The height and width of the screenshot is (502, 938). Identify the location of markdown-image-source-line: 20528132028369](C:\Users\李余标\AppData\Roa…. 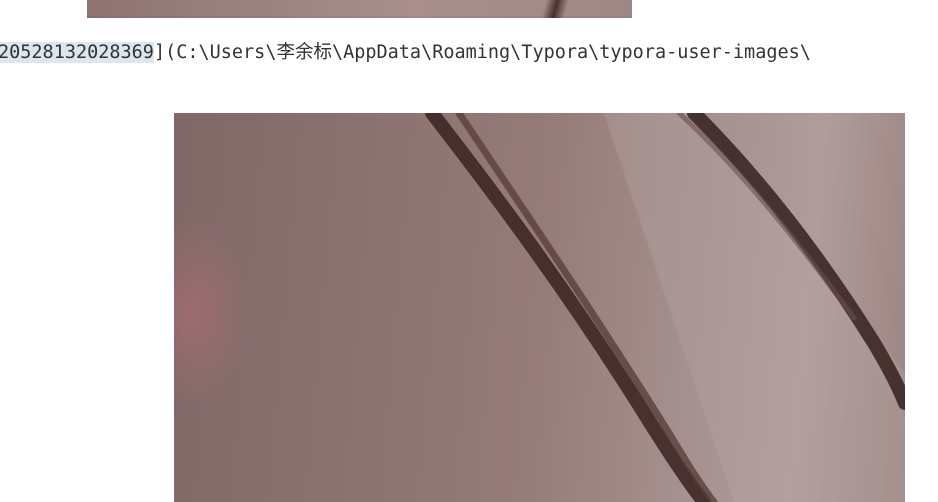
(405, 53).